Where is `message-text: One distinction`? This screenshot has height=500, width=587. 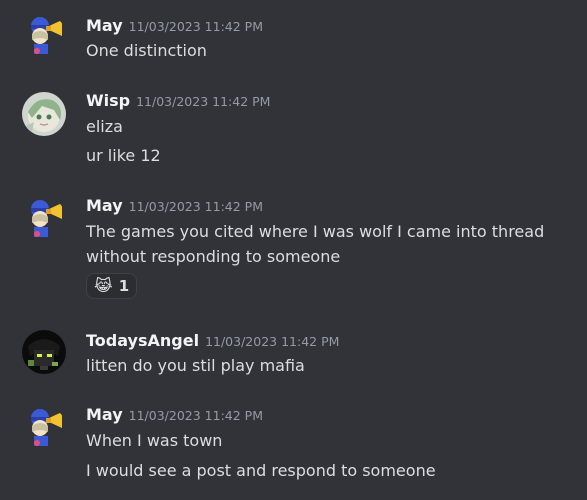
message-text: One distinction is located at coordinates (146, 50).